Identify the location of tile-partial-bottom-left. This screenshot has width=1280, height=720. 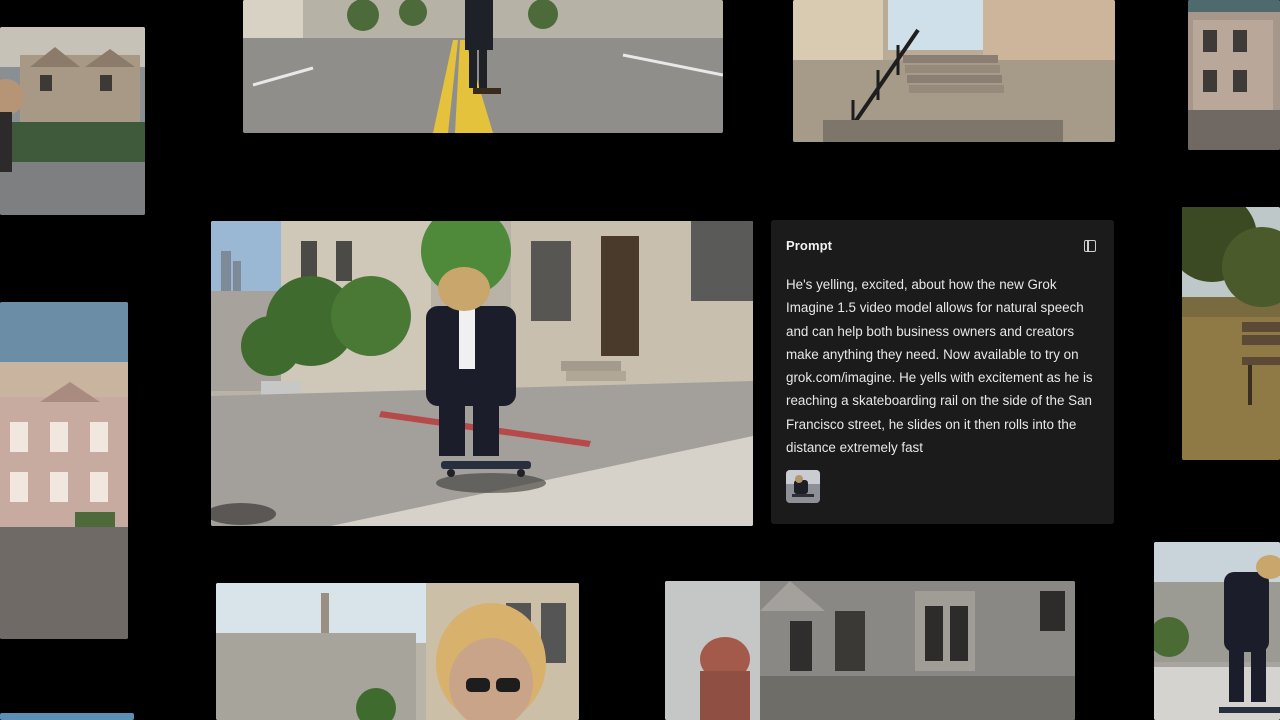
(67, 716).